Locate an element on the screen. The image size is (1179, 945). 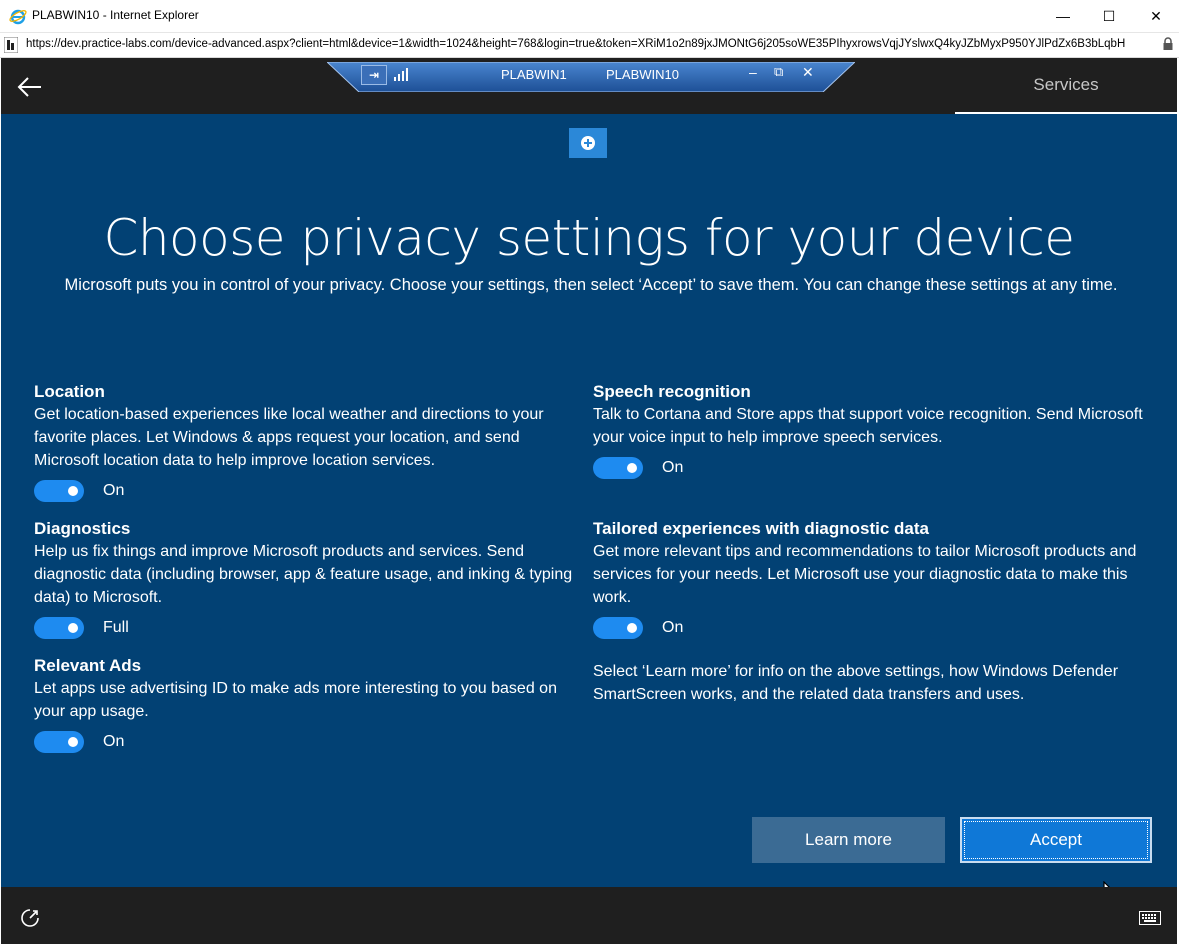
connection-restore-icon: ⧉ is located at coordinates (778, 72).